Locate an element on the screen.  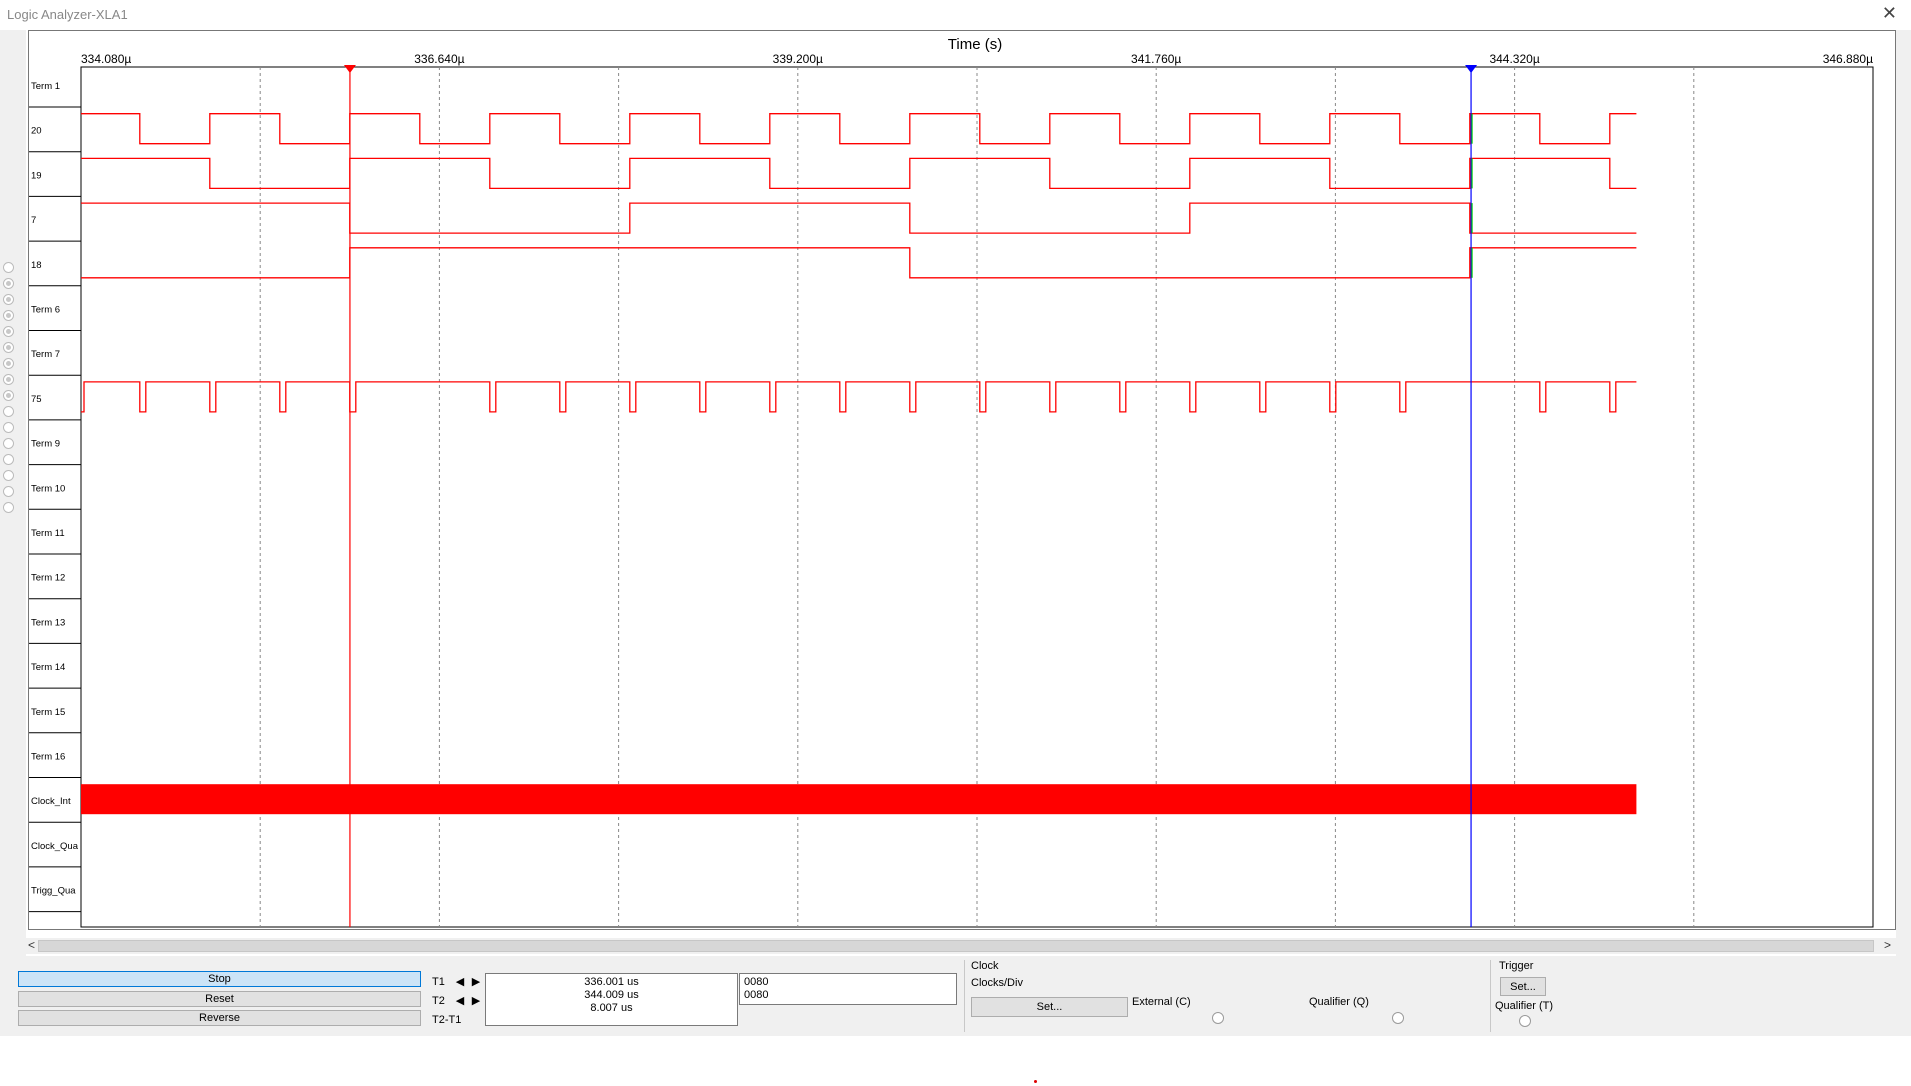
time-tick-label: 341.760µ is located at coordinates (1156, 59).